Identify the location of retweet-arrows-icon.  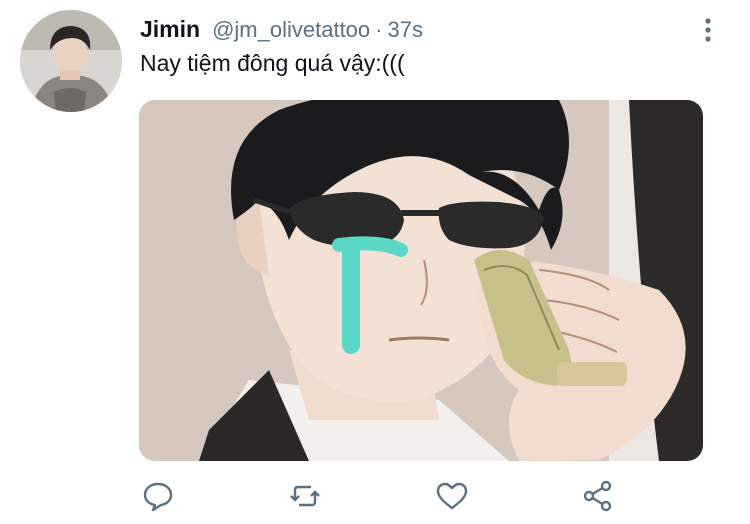
(305, 496).